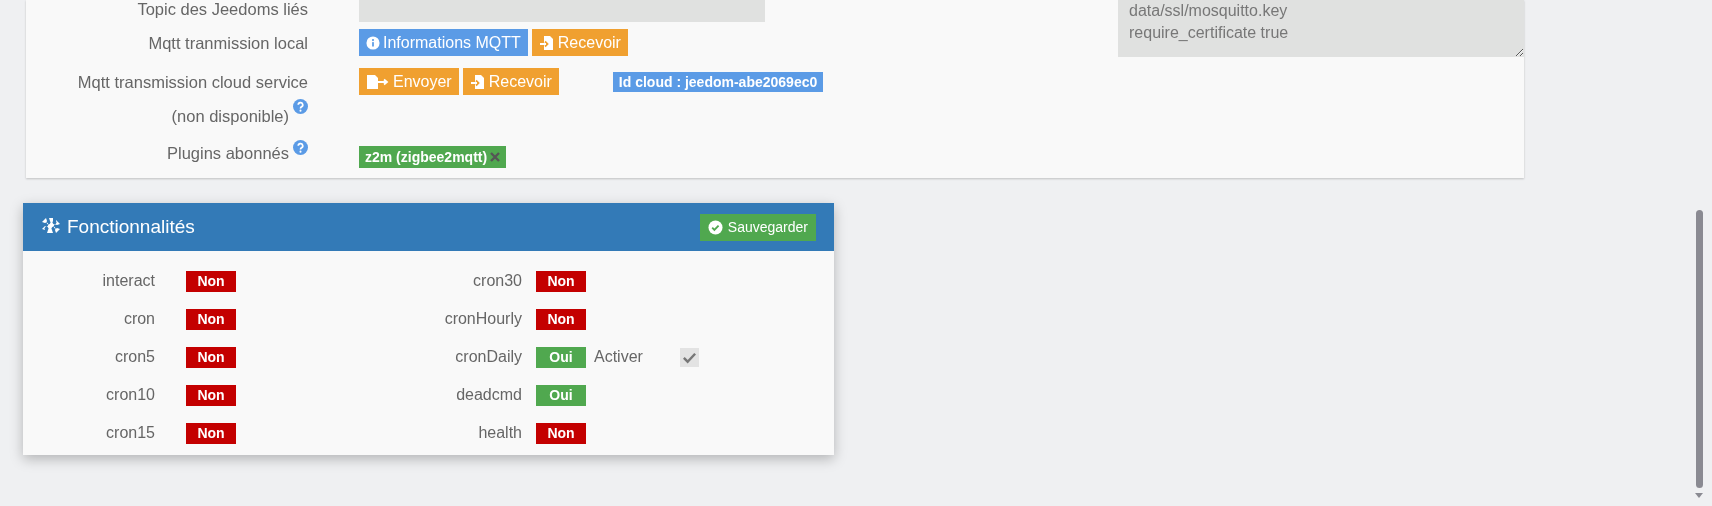 This screenshot has height=506, width=1712. What do you see at coordinates (228, 43) in the screenshot?
I see `field-label: Mqtt tranmission local` at bounding box center [228, 43].